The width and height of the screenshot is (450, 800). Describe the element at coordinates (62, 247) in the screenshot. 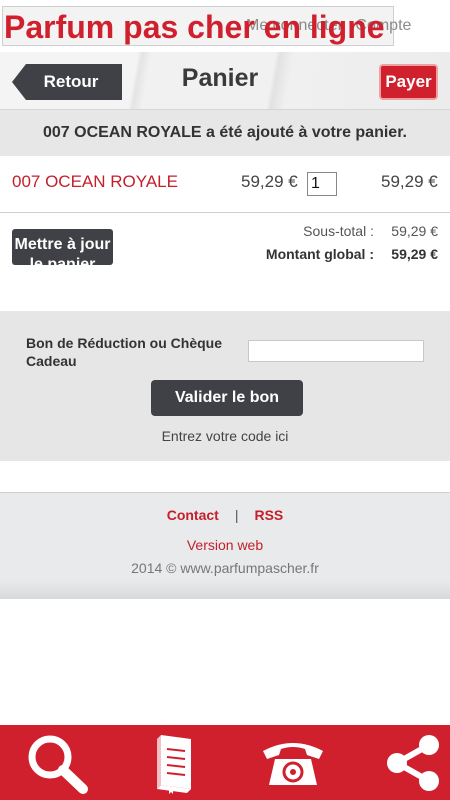

I see `update-cart-button: Mettre à jour le panier` at that location.